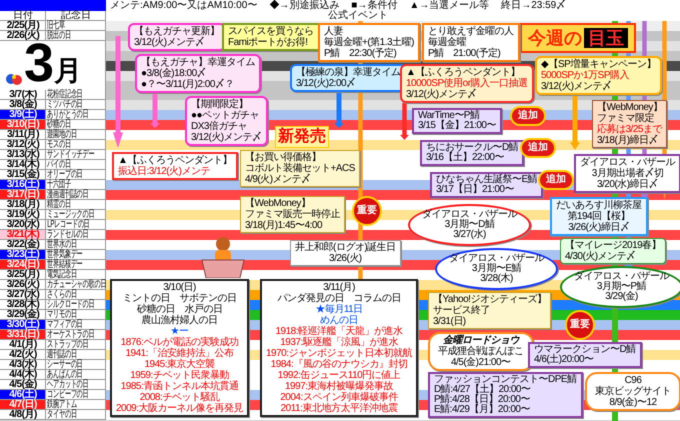 The height and width of the screenshot is (421, 680). Describe the element at coordinates (179, 287) in the screenshot. I see `callout-text: 3/10(日)` at that location.